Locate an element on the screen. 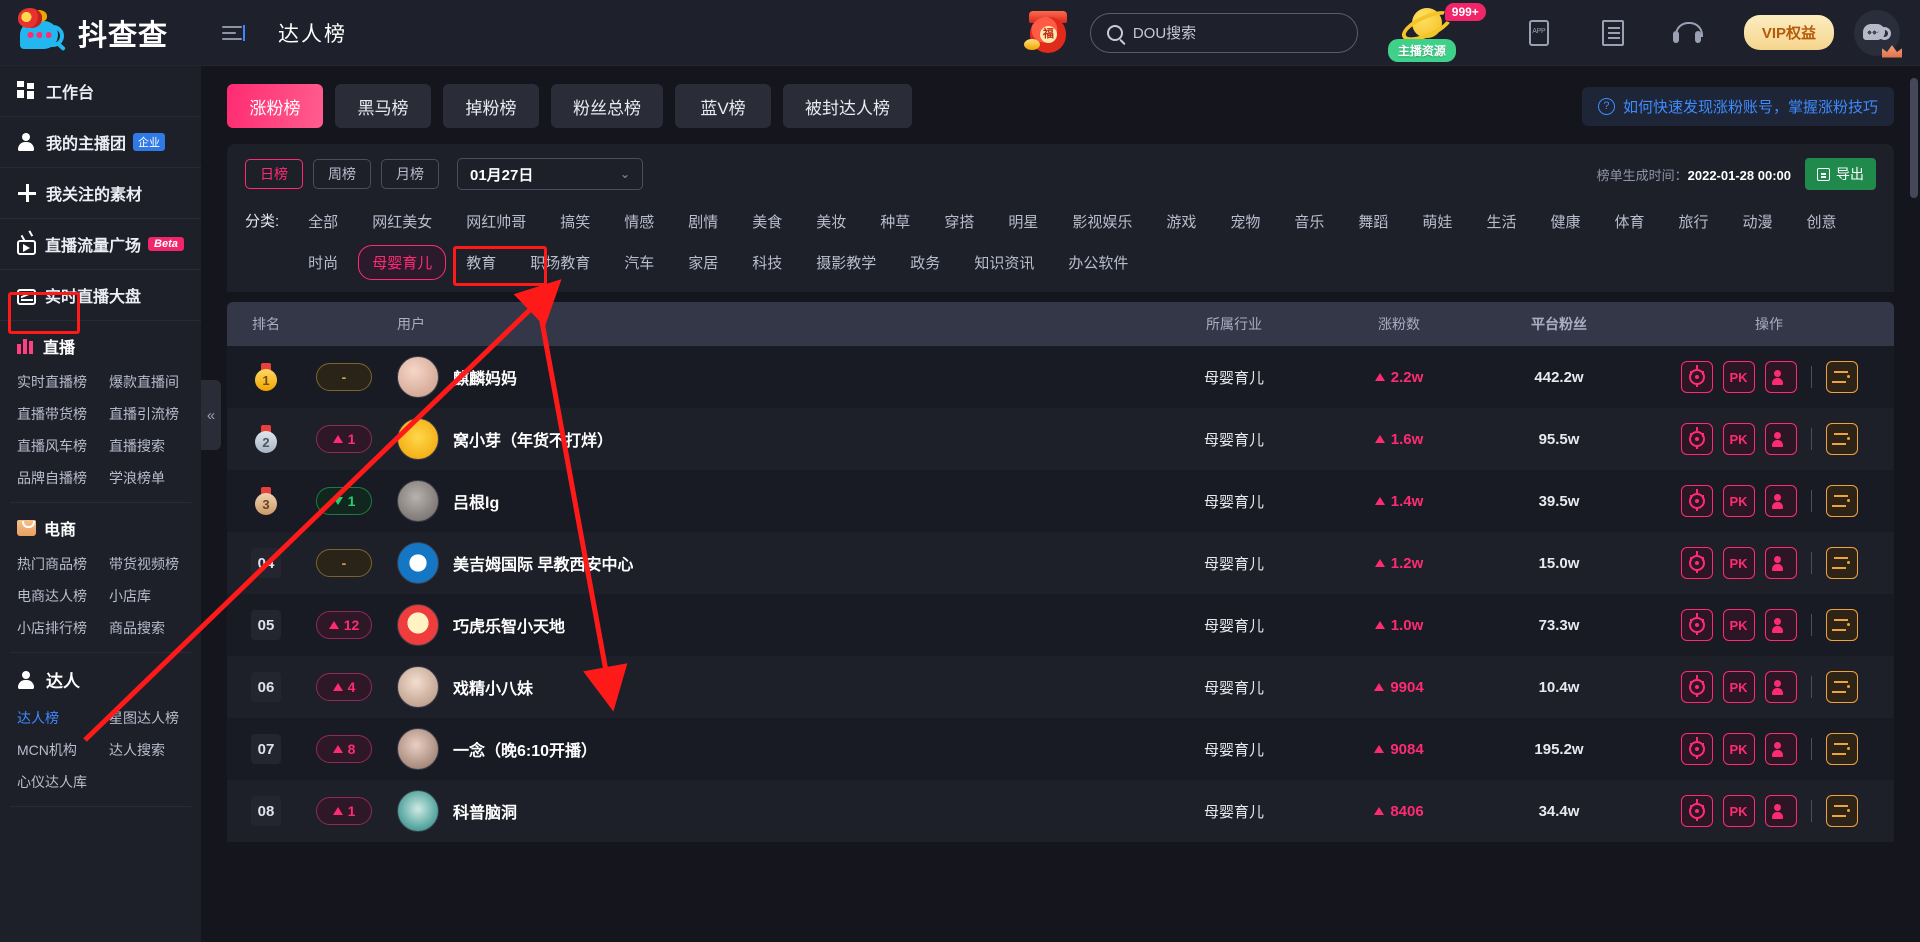 This screenshot has width=1920, height=942. category-item: 摄影教学 is located at coordinates (846, 262).